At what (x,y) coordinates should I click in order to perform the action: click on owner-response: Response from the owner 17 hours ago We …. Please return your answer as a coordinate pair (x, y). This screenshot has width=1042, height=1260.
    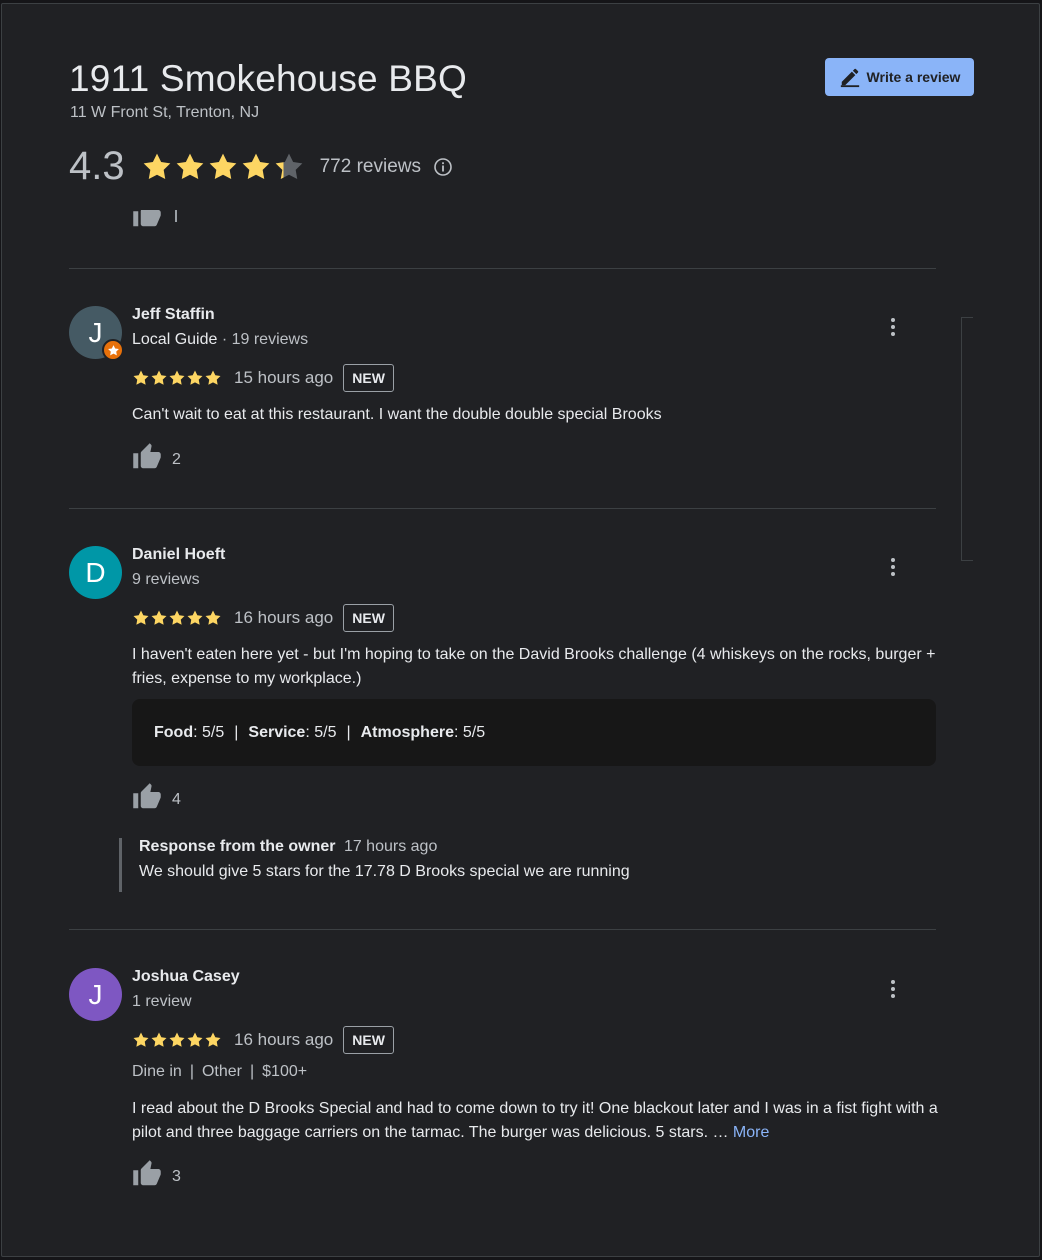
    Looking at the image, I should click on (529, 865).